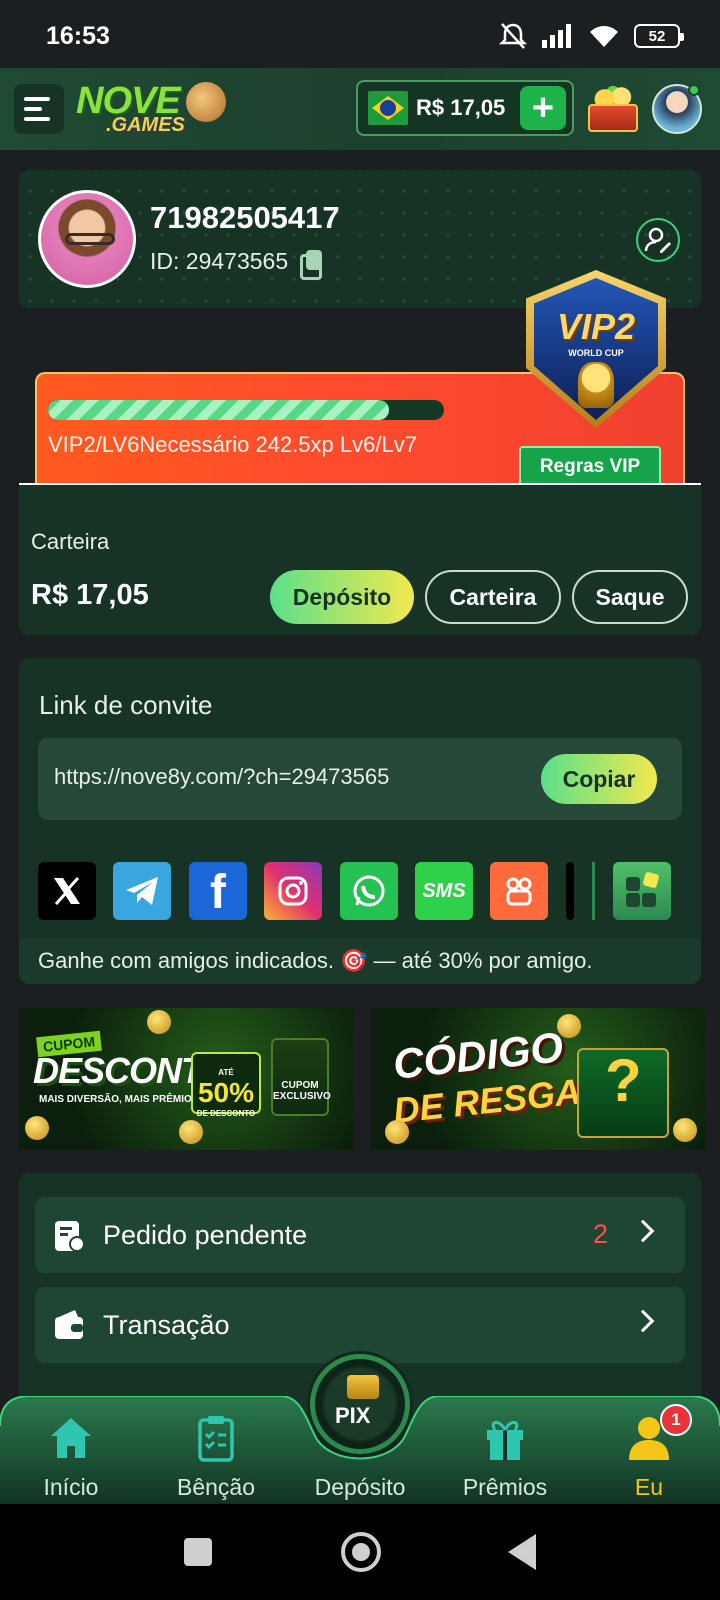  Describe the element at coordinates (505, 1440) in the screenshot. I see `gift-icon` at that location.